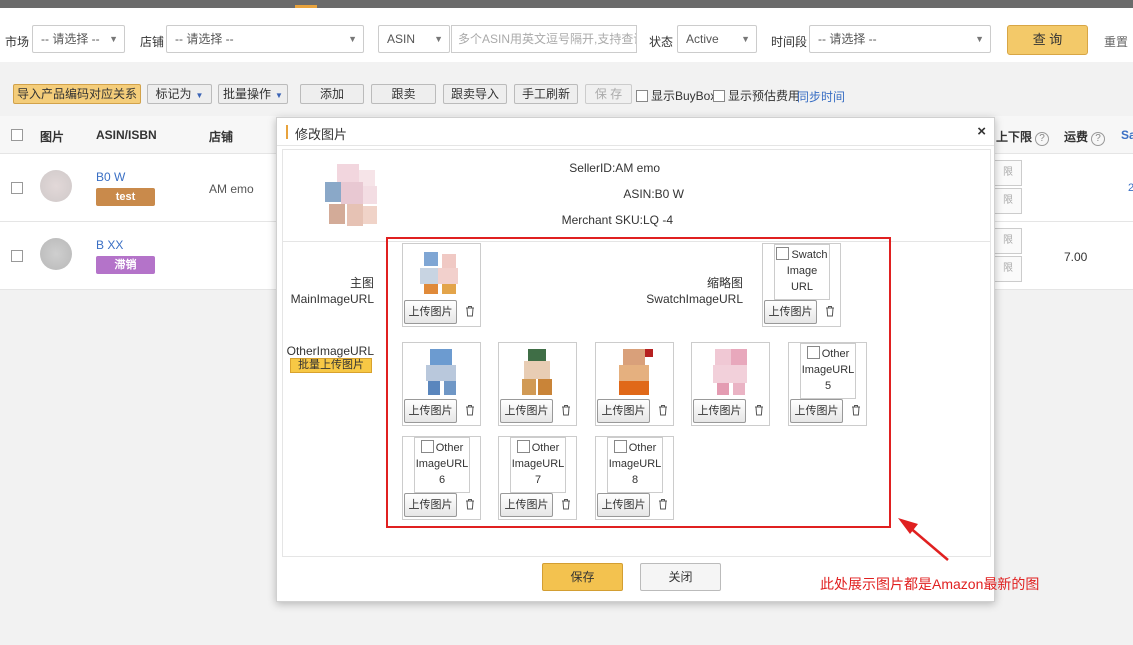 The width and height of the screenshot is (1133, 645). Describe the element at coordinates (1023, 137) in the screenshot. I see `header-limit: 上下限?` at that location.